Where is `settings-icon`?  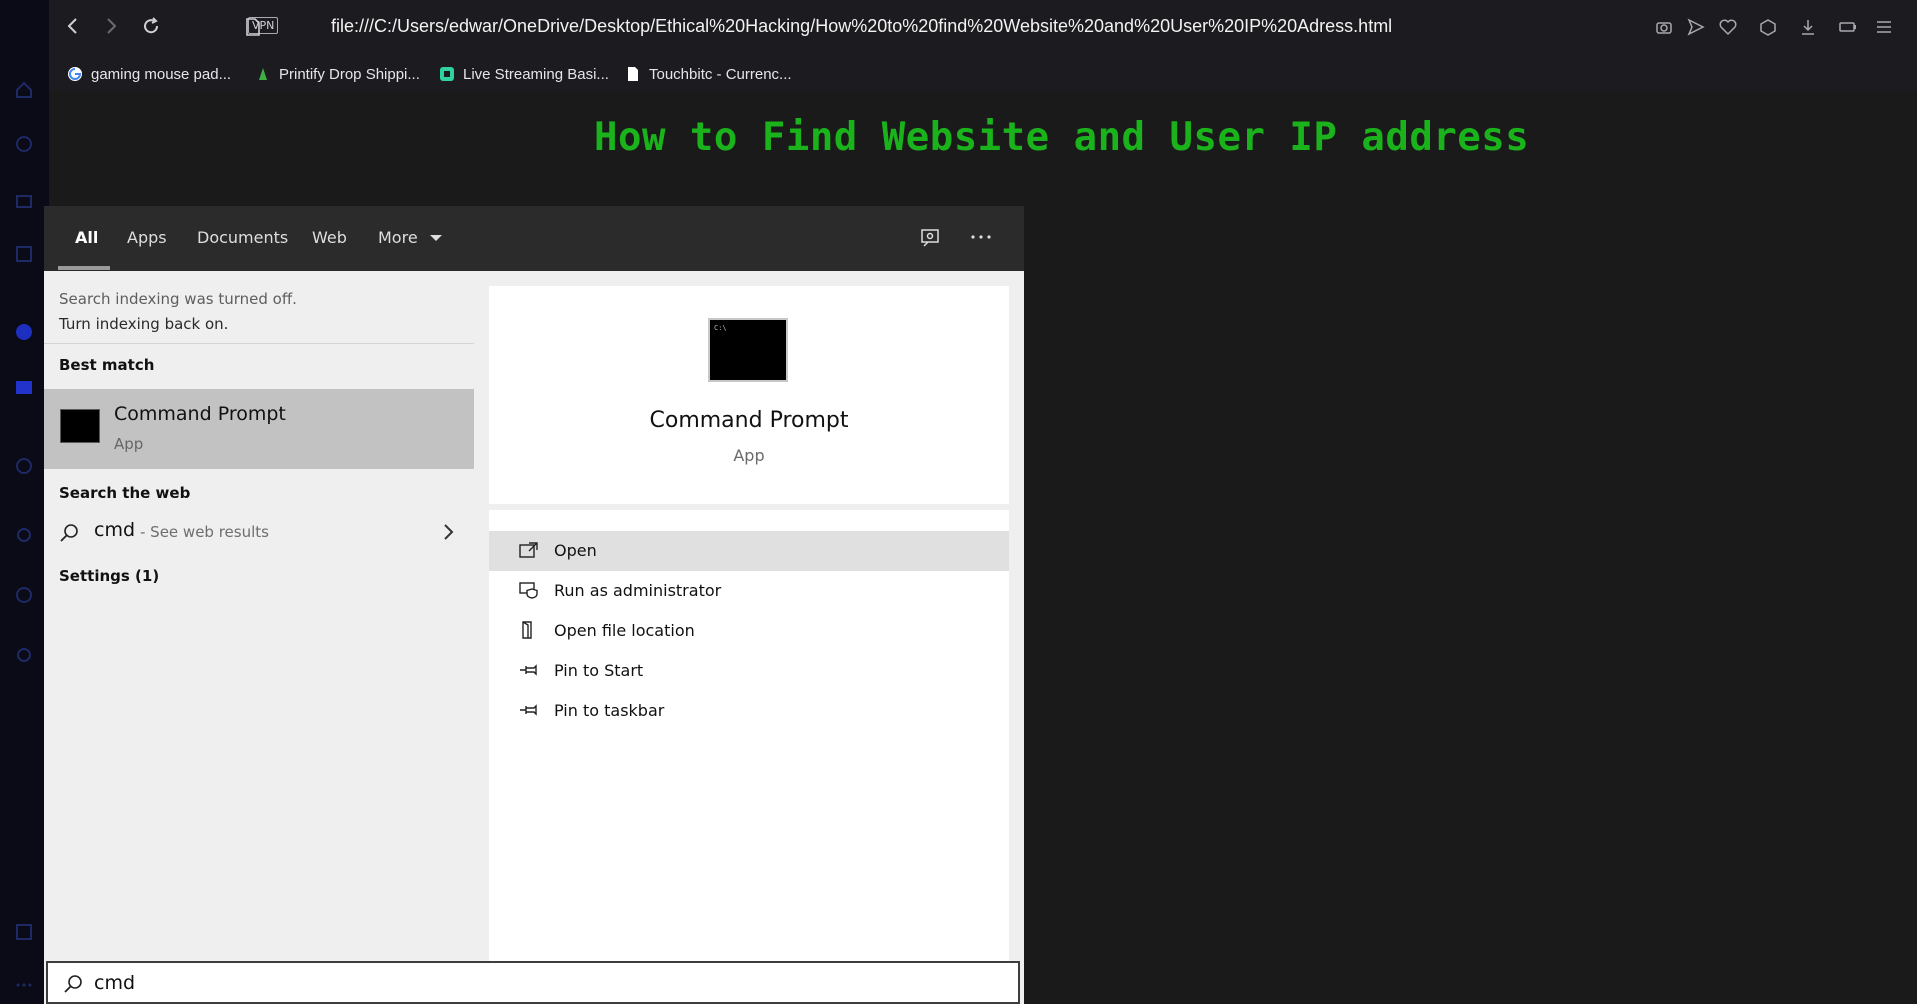
settings-icon is located at coordinates (24, 535).